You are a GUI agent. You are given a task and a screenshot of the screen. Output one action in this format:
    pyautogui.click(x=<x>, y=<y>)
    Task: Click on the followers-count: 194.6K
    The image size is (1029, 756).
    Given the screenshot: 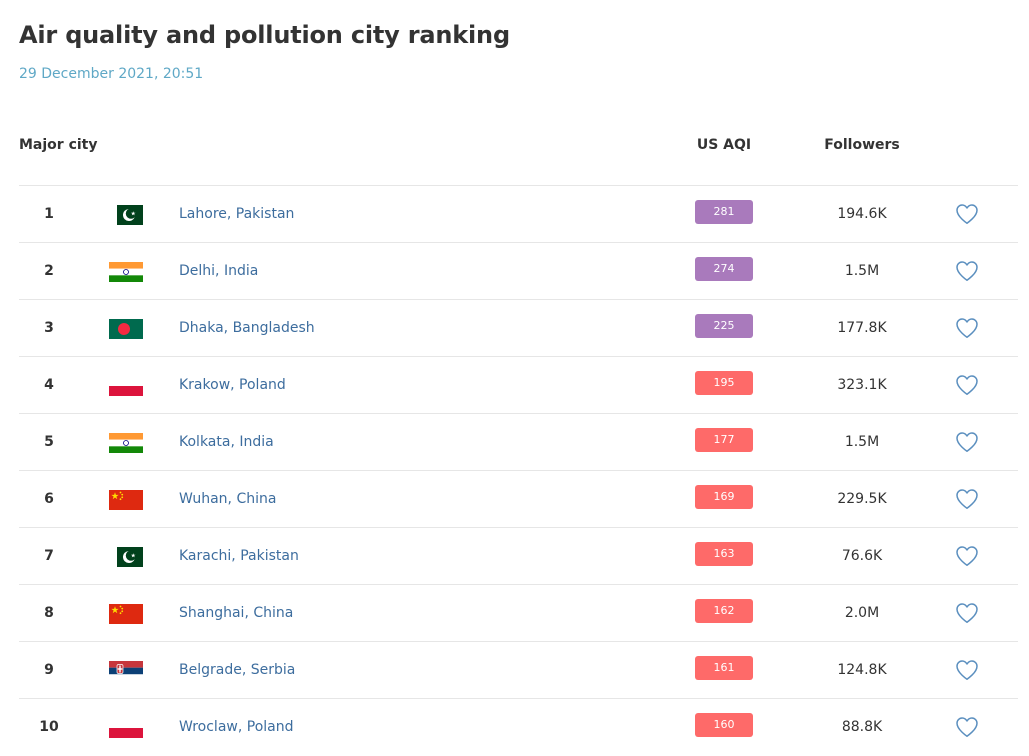 What is the action you would take?
    pyautogui.click(x=862, y=214)
    